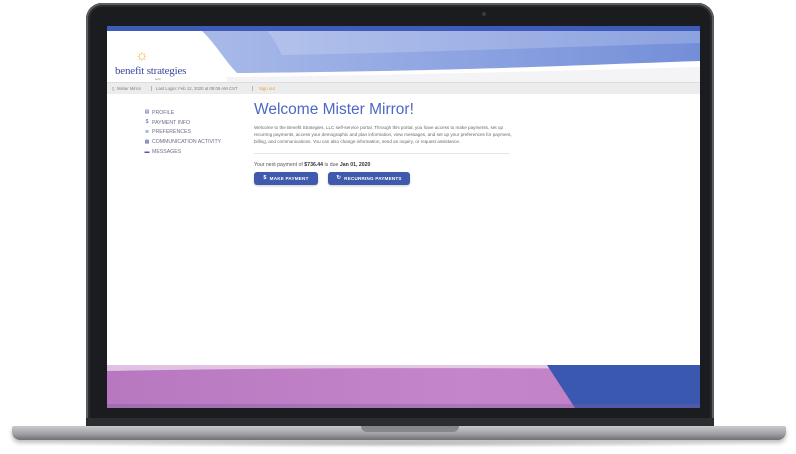 This screenshot has height=454, width=796. What do you see at coordinates (147, 131) in the screenshot?
I see `sliders-icon: ≋` at bounding box center [147, 131].